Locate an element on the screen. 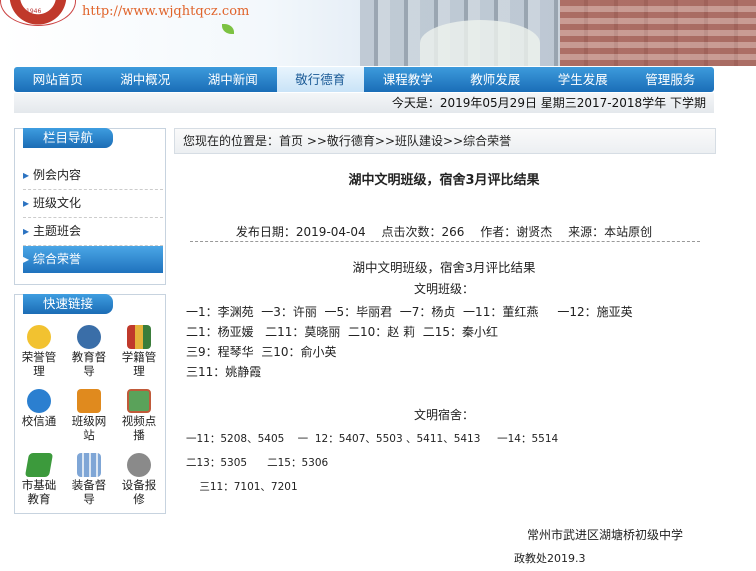  main-nav: 网站首页 湖中概况 湖中新闻 敬行德育 课程教学 教师发展 学生发展 管理服务 is located at coordinates (364, 79).